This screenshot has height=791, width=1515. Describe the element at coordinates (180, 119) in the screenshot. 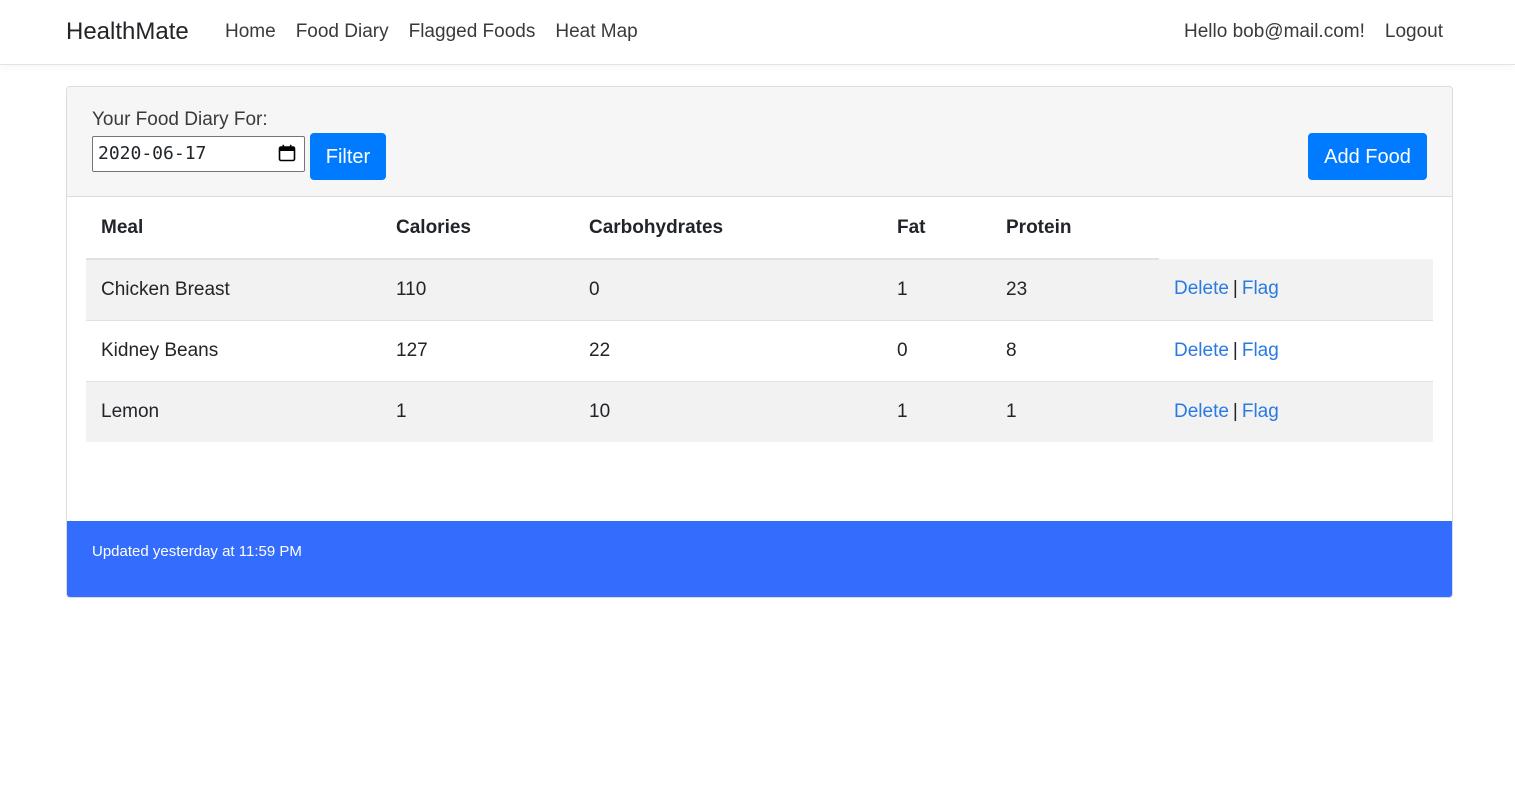

I see `diary-date-label: Your Food Diary For:` at that location.